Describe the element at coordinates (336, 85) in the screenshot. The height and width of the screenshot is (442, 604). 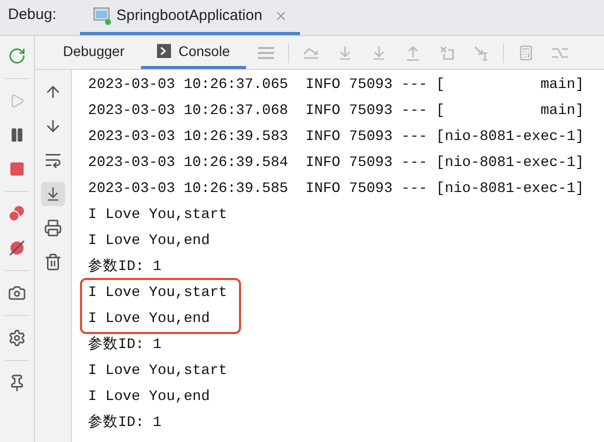
I see `log-line: 2023-03-03 10:26:37.065 INFO 75093 --- [ main]` at that location.